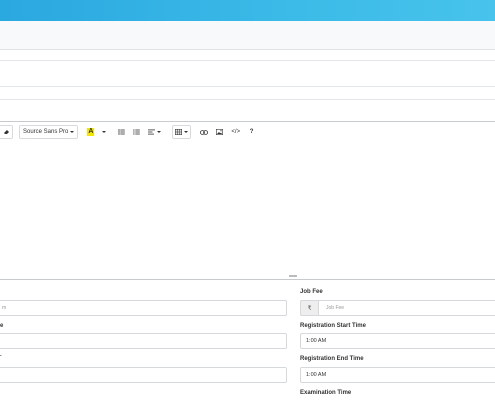 The width and height of the screenshot is (495, 400). I want to click on editor-resize-handle, so click(293, 276).